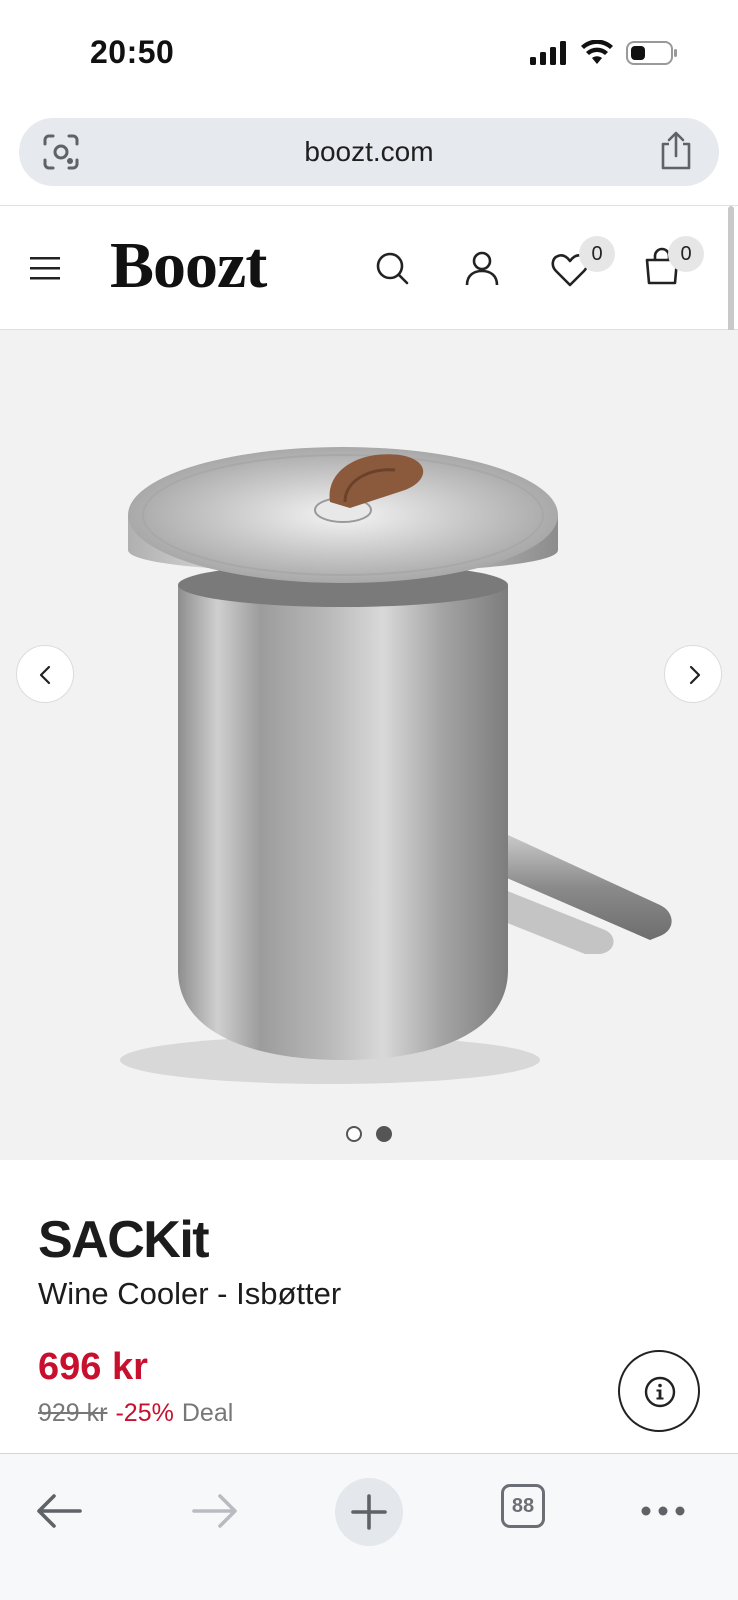  I want to click on search-icon, so click(392, 268).